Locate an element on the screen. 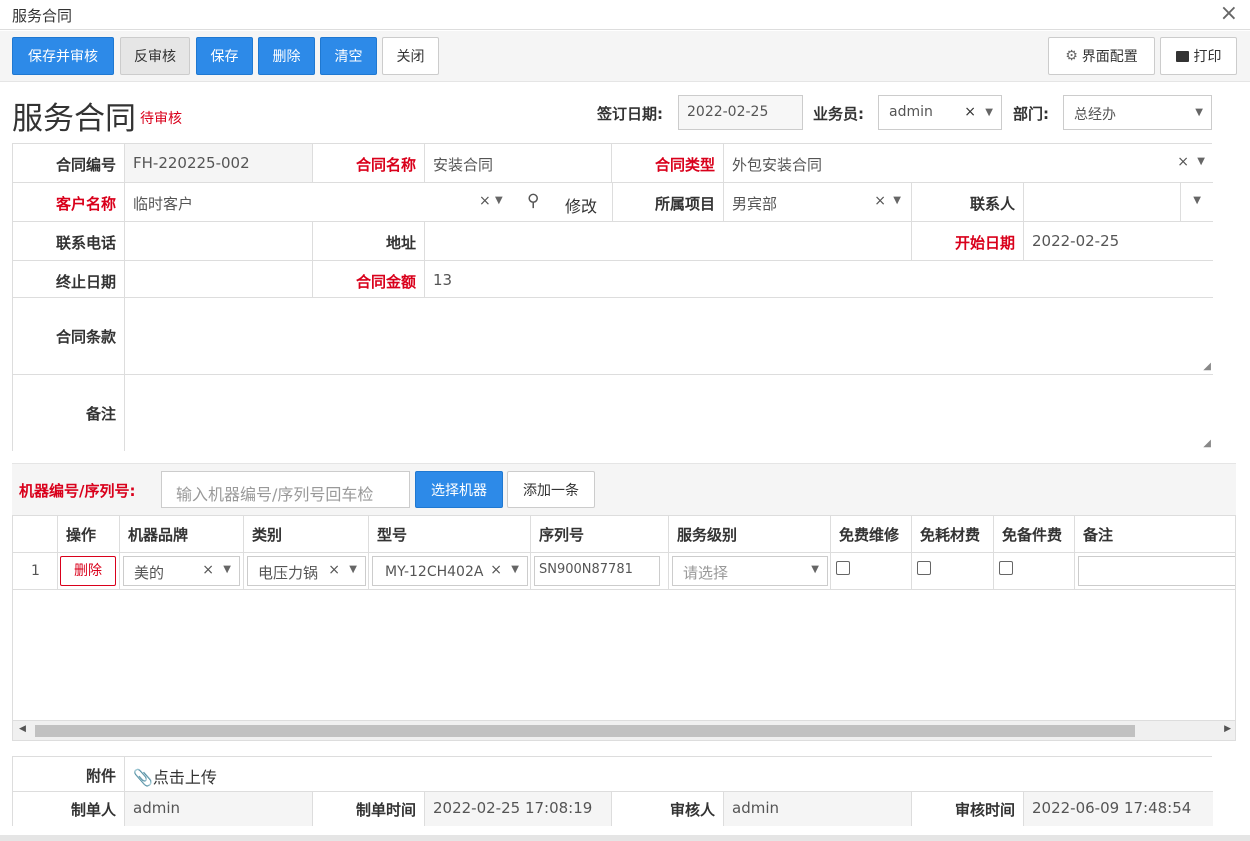  free-consumables-checkbox is located at coordinates (924, 568).